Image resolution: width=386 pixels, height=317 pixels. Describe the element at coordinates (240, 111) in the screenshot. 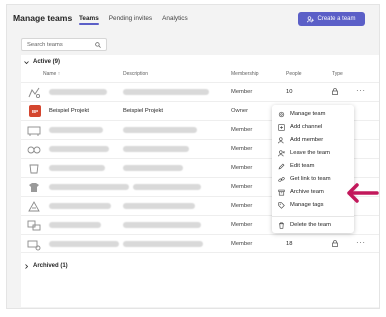

I see `membership-value: Owner` at that location.